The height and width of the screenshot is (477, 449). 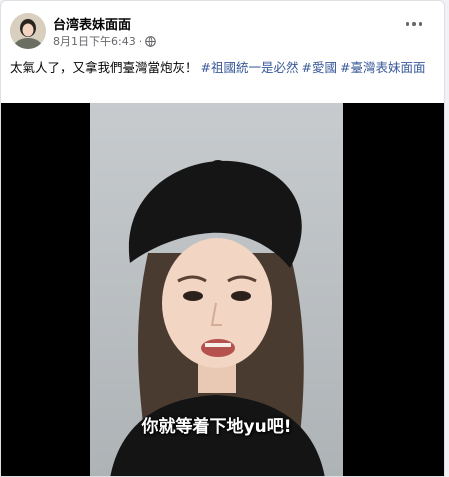 I want to click on caption-text: 太氣人了，又拿我們臺灣當炮灰！, so click(x=104, y=67).